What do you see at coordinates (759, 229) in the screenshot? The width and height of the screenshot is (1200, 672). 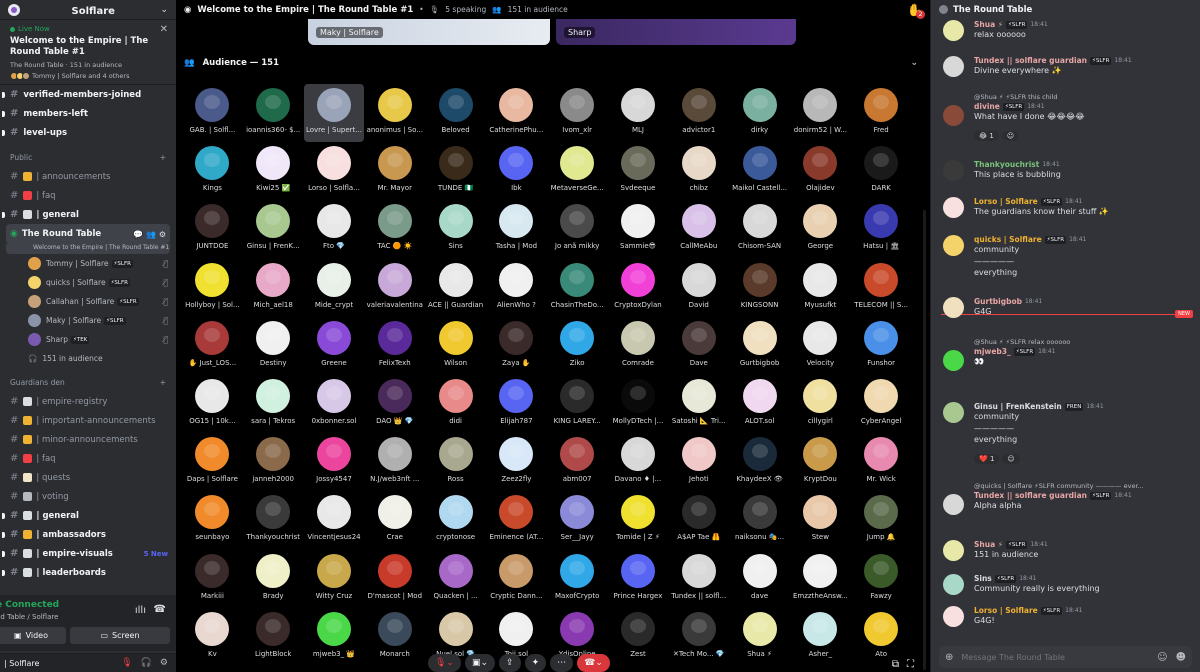 I see `audience-member: Chisom-SAN` at bounding box center [759, 229].